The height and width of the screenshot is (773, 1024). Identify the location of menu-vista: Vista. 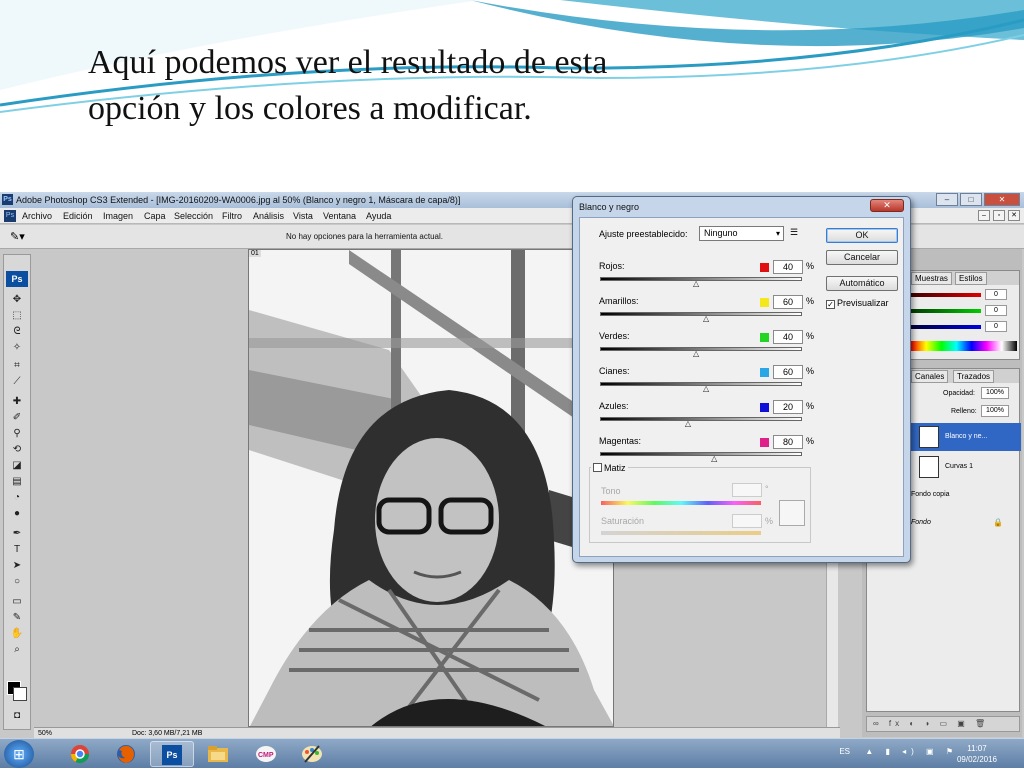
(303, 216).